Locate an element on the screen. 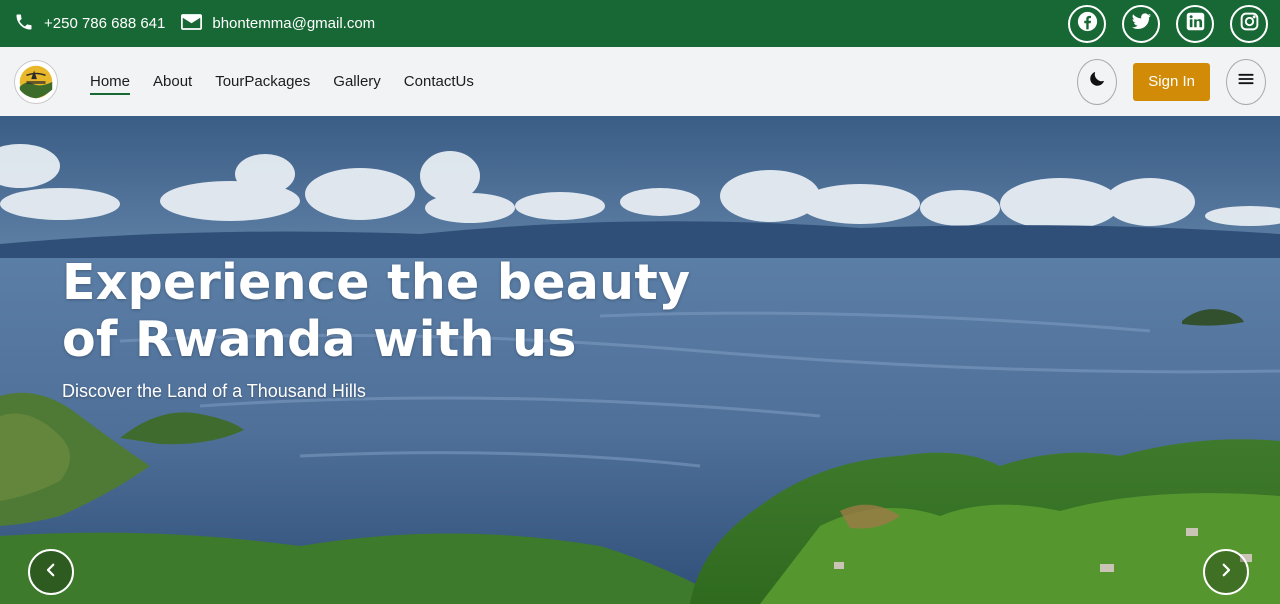 This screenshot has width=1280, height=604. nav-about: About is located at coordinates (172, 81).